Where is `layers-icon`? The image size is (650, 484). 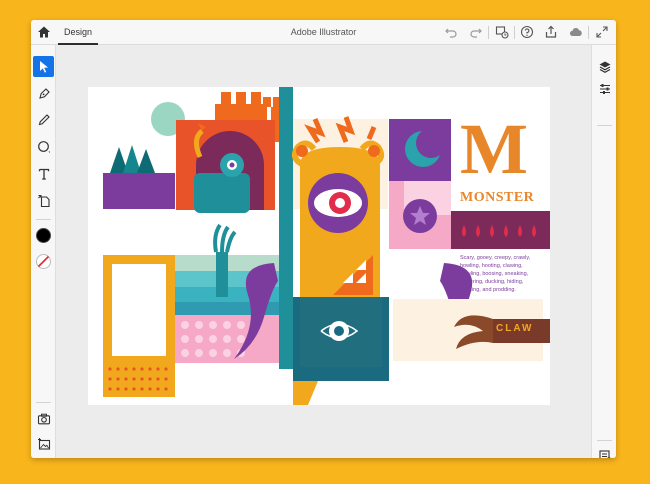 layers-icon is located at coordinates (604, 67).